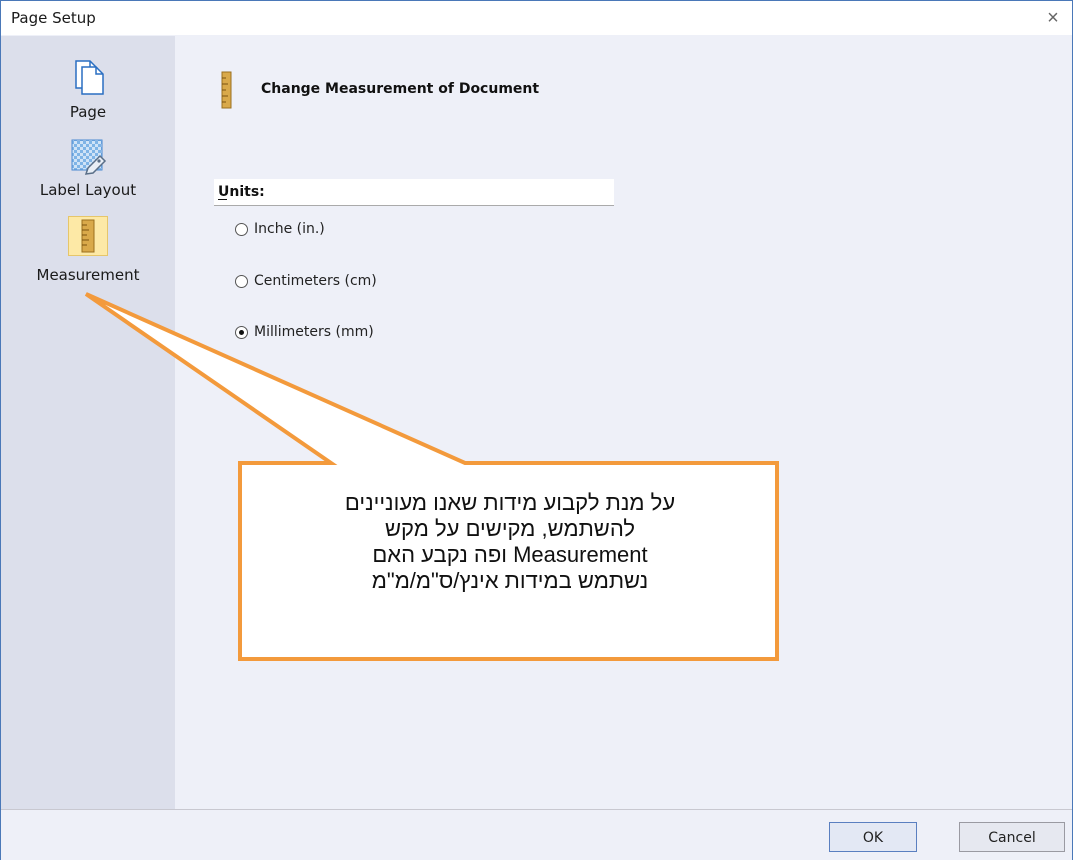 This screenshot has width=1073, height=860. I want to click on sidebar-item-label: Label Layout, so click(88, 190).